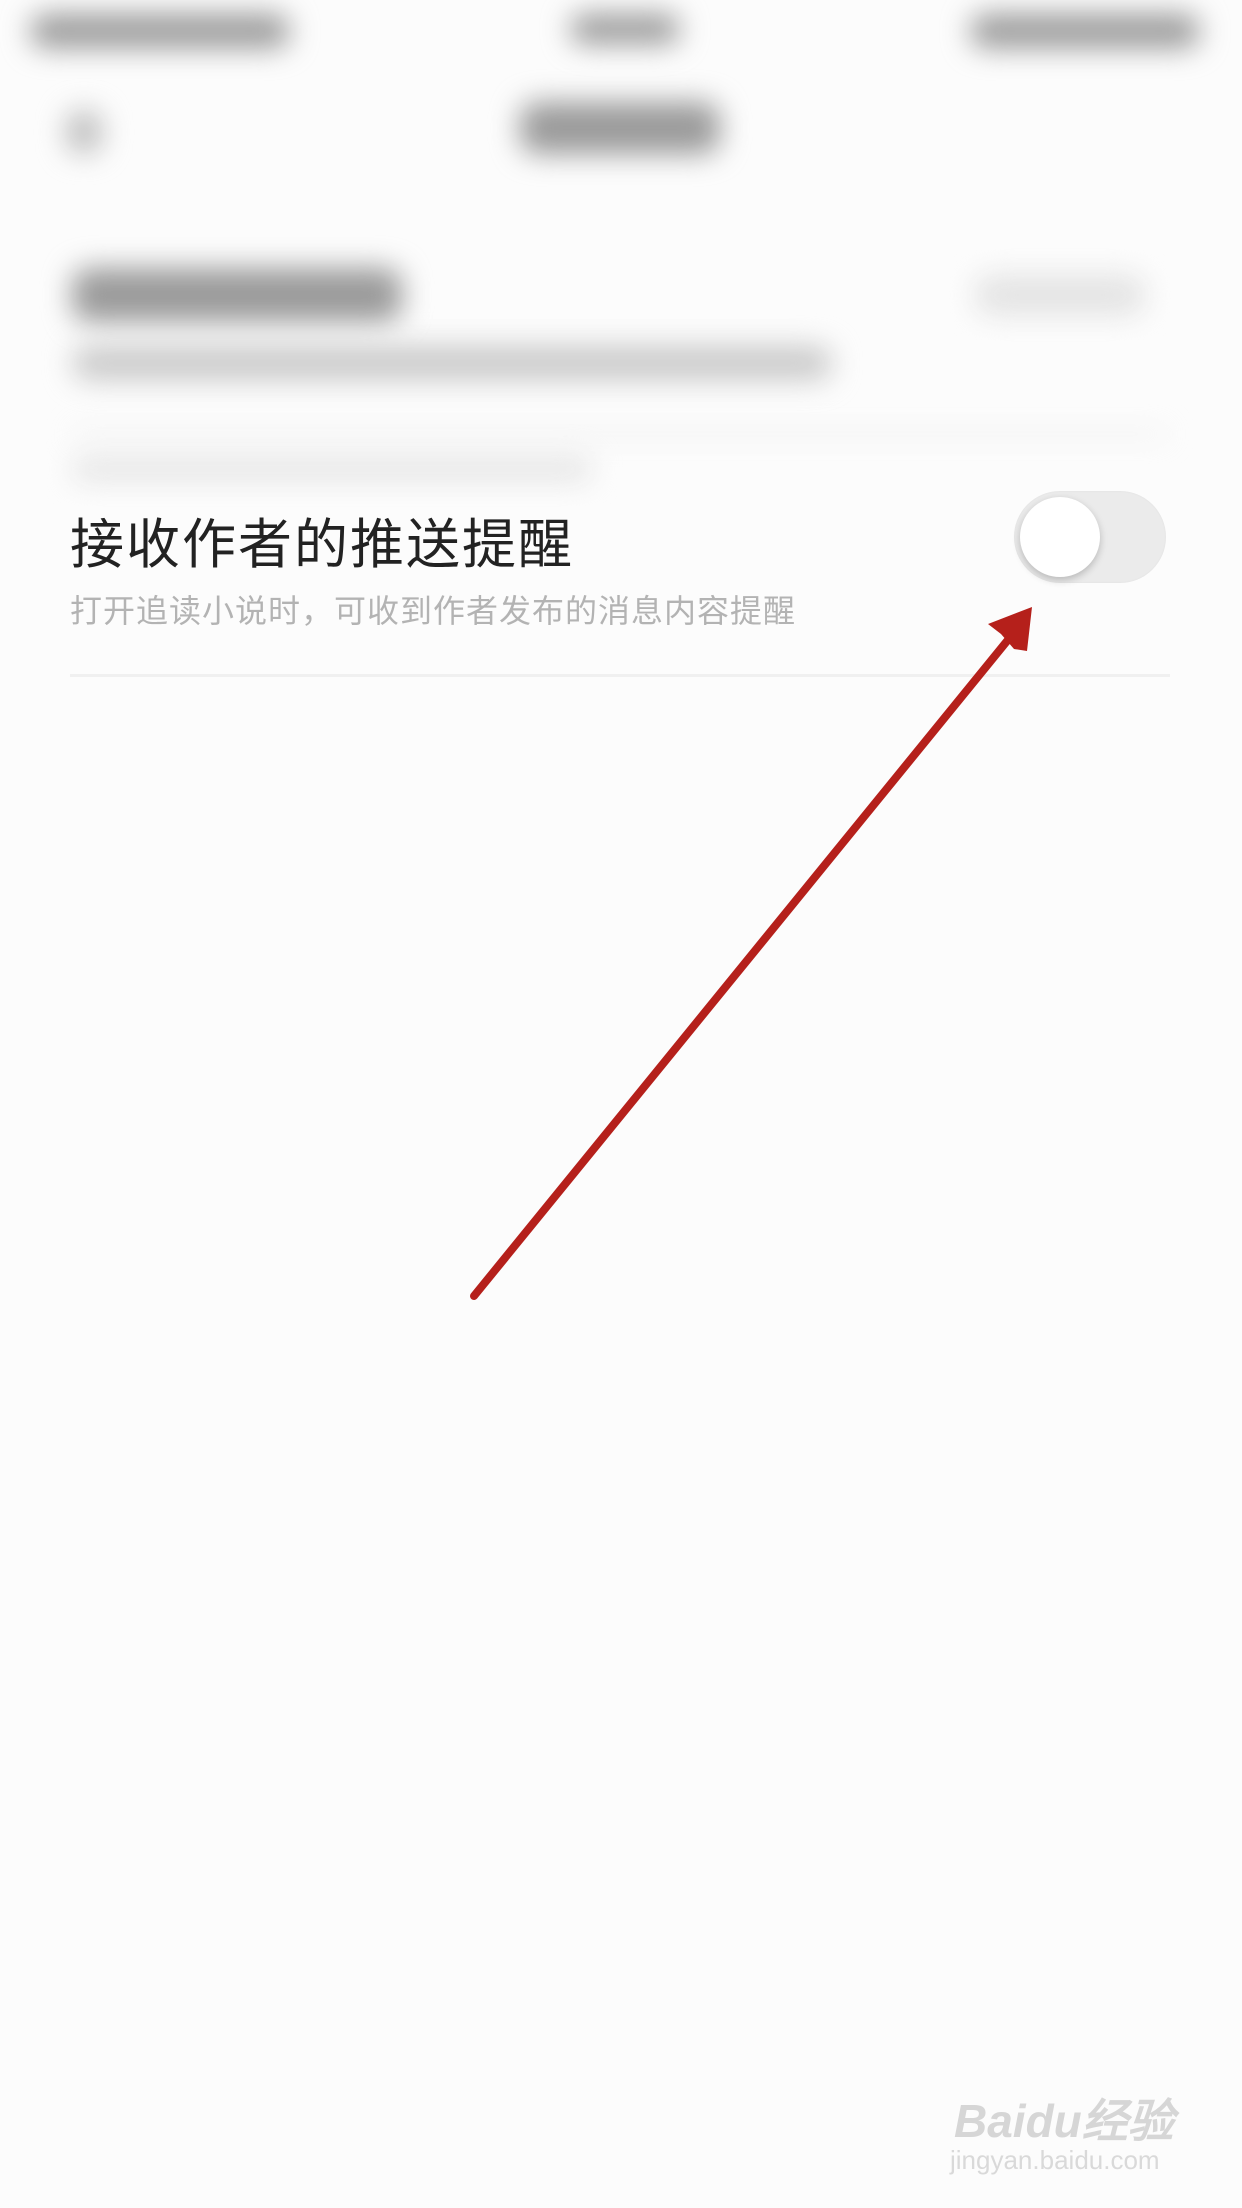 This screenshot has width=1242, height=2208. Describe the element at coordinates (452, 363) in the screenshot. I see `setting-row-1-description-blurred` at that location.